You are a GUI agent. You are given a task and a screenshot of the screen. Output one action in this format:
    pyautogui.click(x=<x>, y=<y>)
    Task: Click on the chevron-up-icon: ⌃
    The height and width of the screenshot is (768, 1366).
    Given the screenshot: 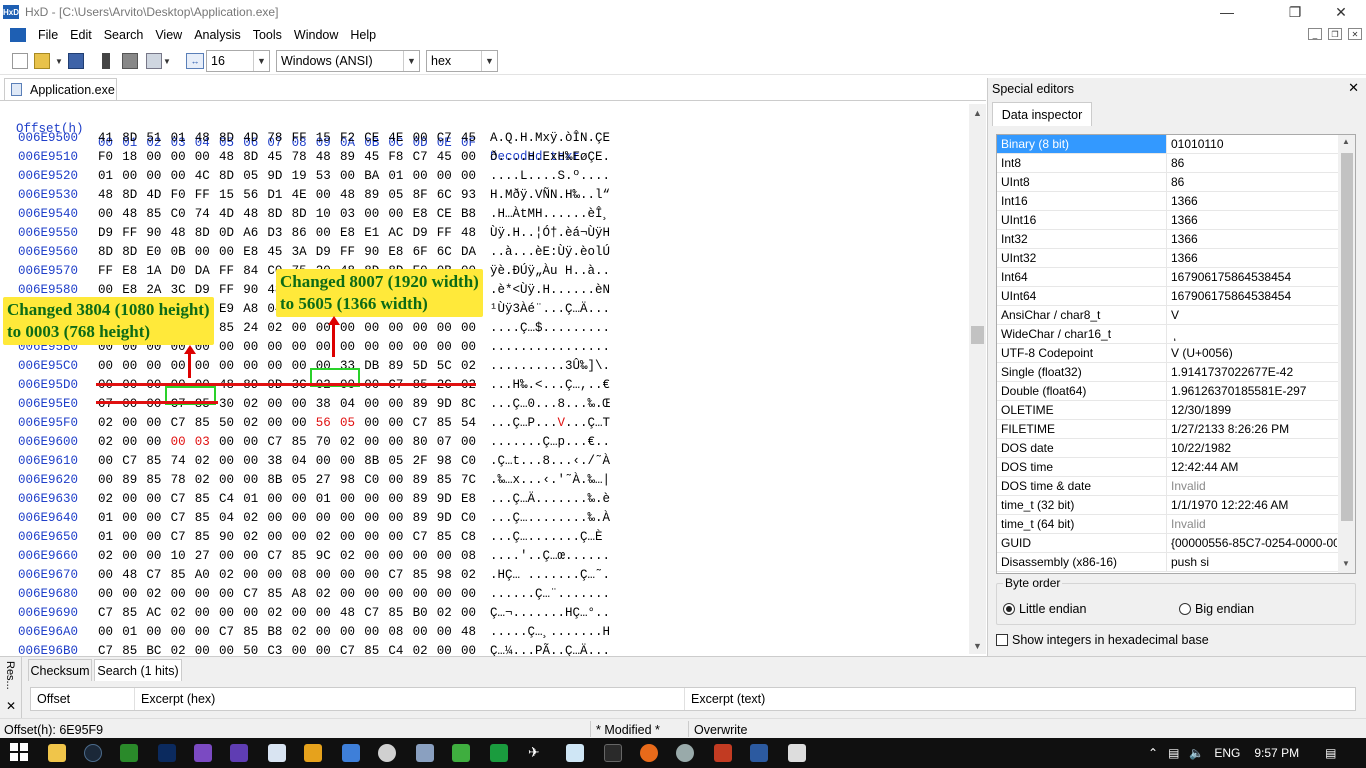 What is the action you would take?
    pyautogui.click(x=1153, y=753)
    